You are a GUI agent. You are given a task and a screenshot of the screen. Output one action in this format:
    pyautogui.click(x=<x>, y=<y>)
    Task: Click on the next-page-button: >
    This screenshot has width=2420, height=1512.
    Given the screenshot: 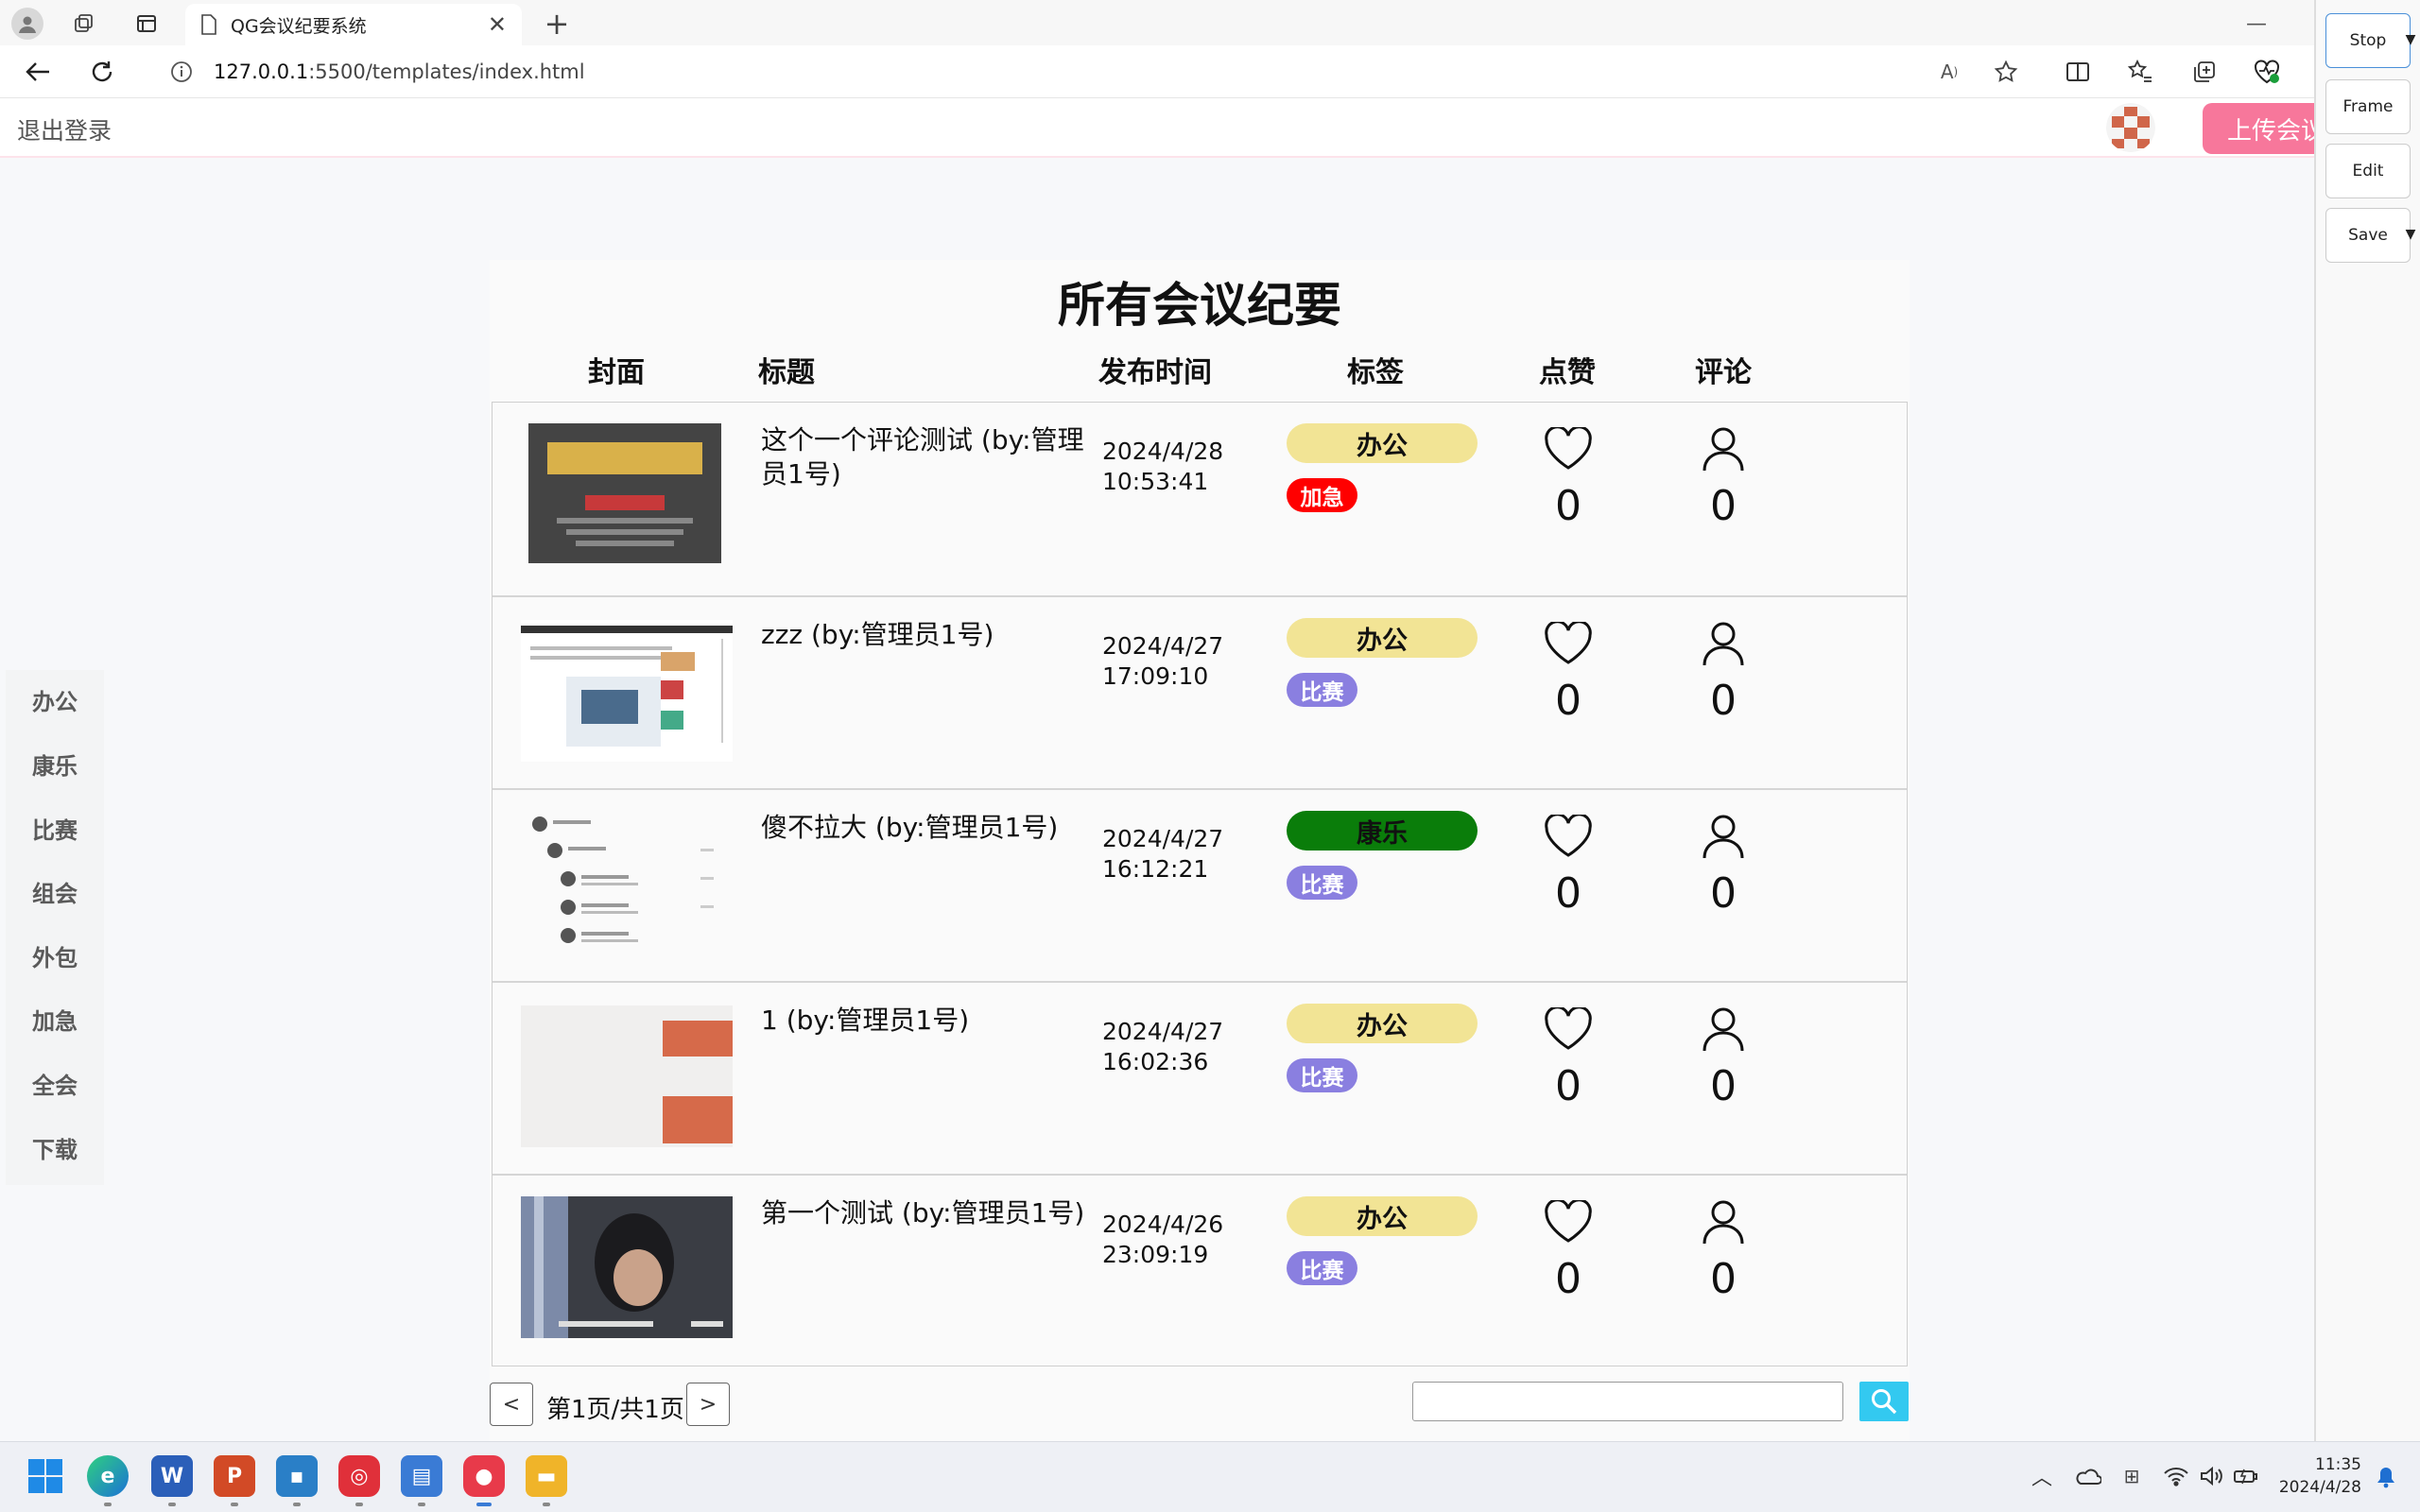 What is the action you would take?
    pyautogui.click(x=708, y=1404)
    